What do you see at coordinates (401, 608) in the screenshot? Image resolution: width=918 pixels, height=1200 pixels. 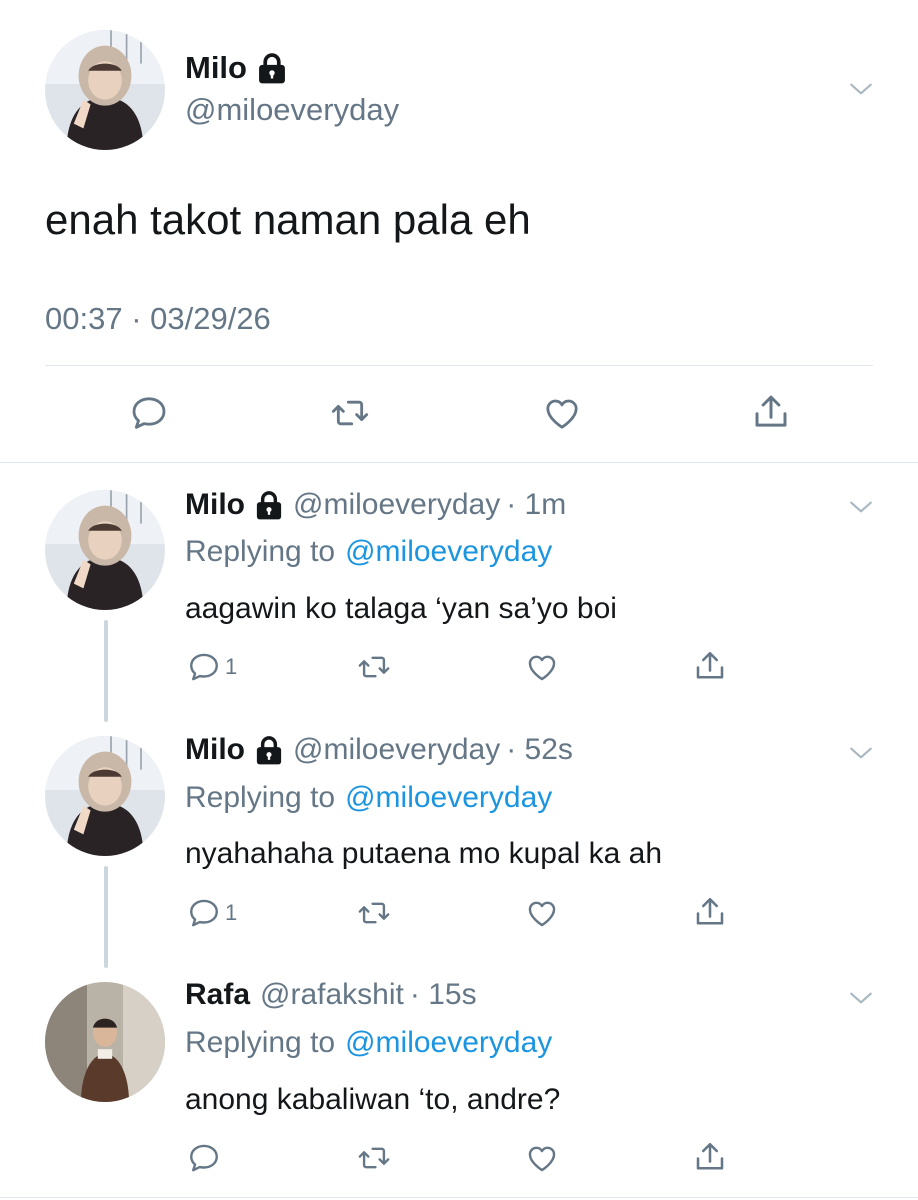 I see `reply-text: aagawin ko talaga ‘yan sa’yo boi` at bounding box center [401, 608].